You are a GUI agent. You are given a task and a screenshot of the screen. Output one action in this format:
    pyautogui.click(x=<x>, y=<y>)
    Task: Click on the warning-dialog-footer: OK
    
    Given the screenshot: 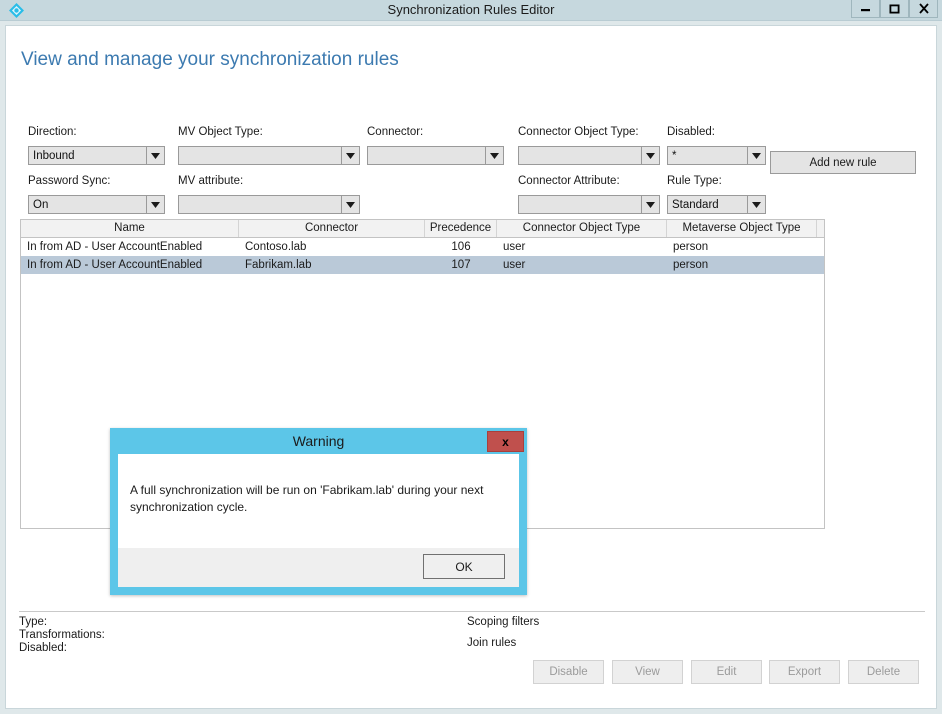 What is the action you would take?
    pyautogui.click(x=318, y=567)
    